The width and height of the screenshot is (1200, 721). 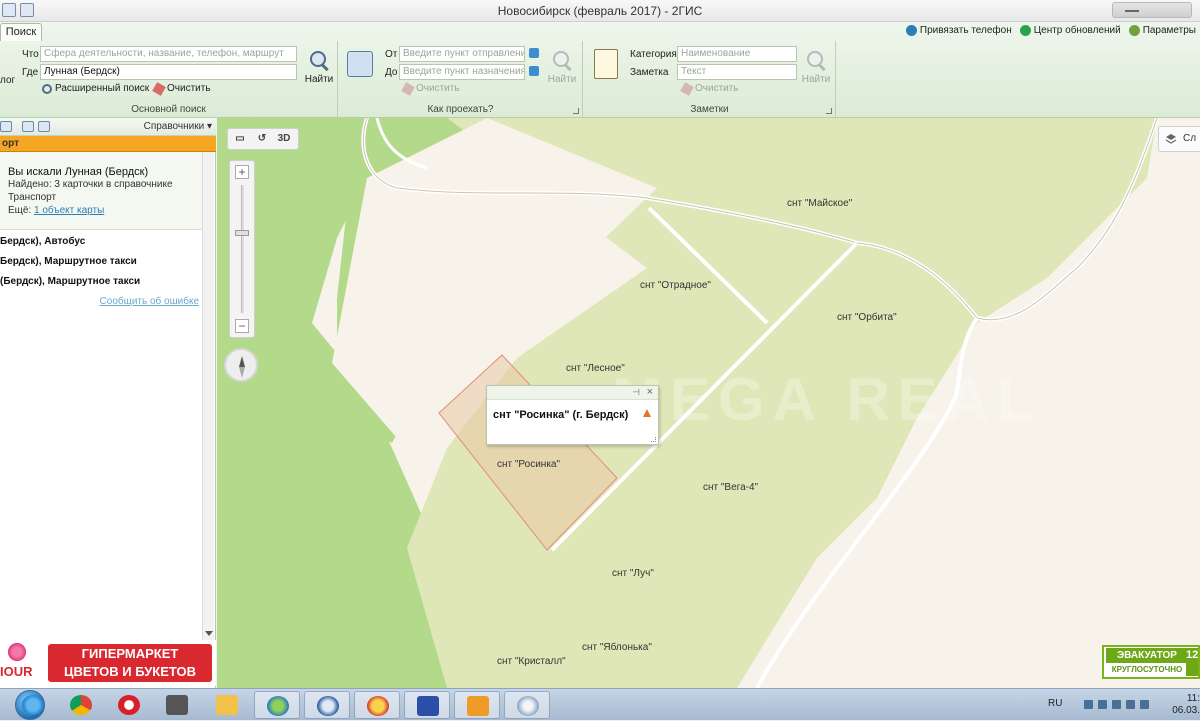 What do you see at coordinates (227, 705) in the screenshot?
I see `taskbar-explorer` at bounding box center [227, 705].